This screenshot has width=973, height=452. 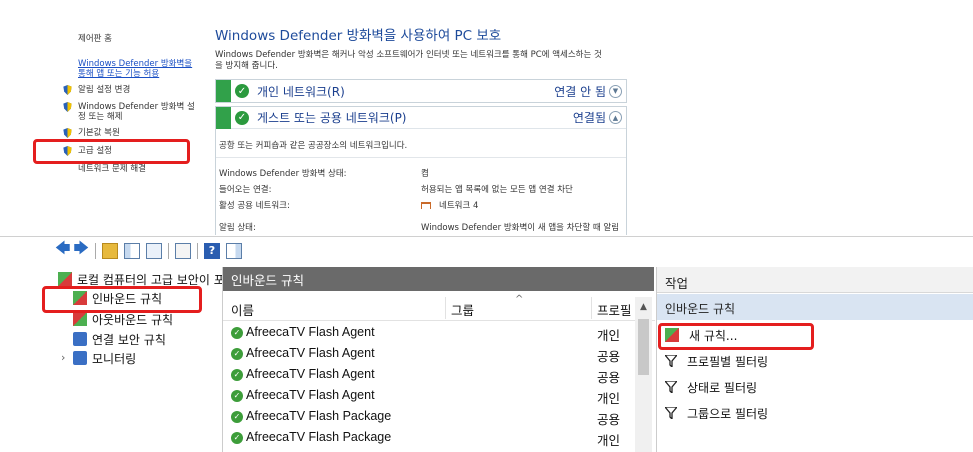 I want to click on scrollbar-thumb, so click(x=643, y=347).